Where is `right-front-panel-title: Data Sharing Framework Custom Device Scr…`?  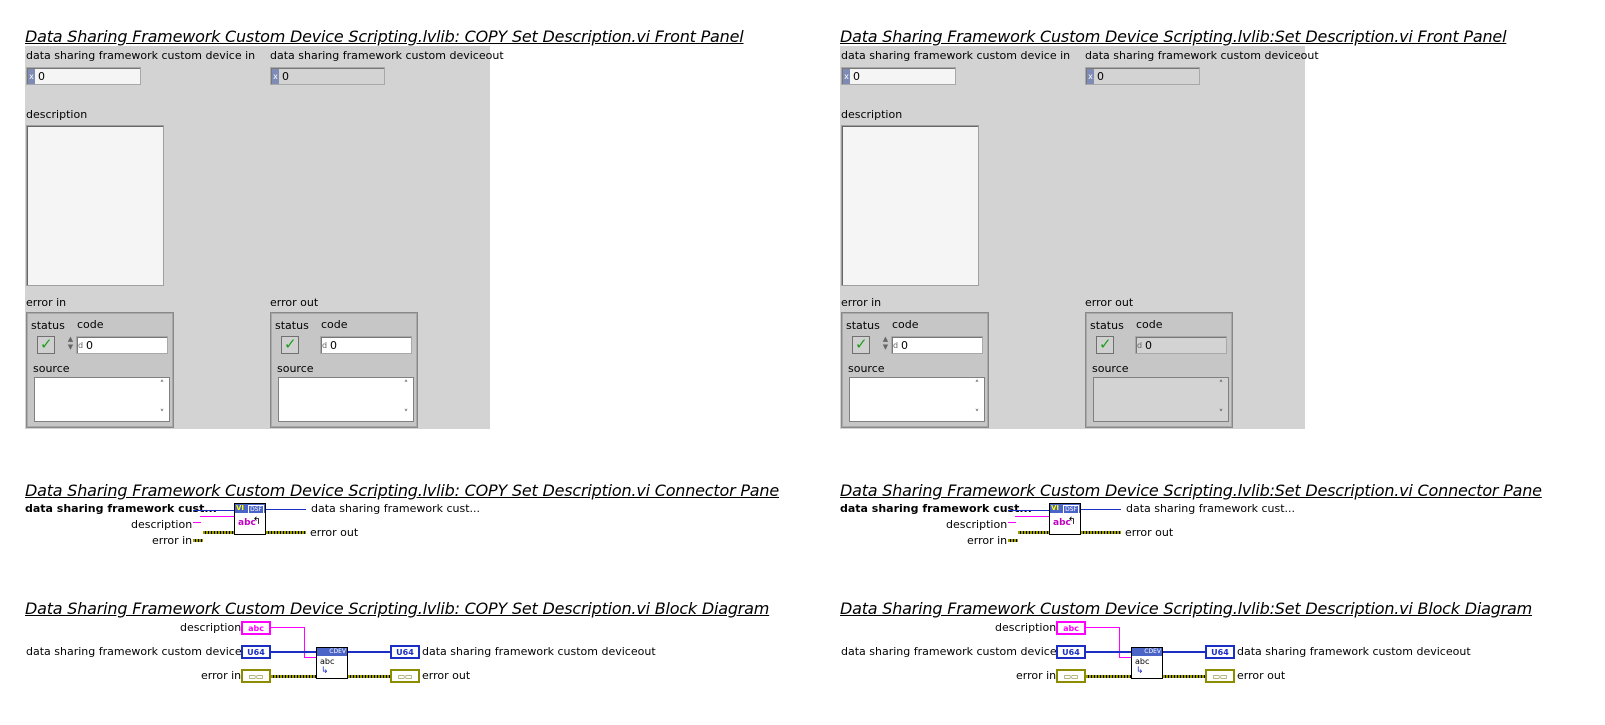
right-front-panel-title: Data Sharing Framework Custom Device Scr… is located at coordinates (1173, 36).